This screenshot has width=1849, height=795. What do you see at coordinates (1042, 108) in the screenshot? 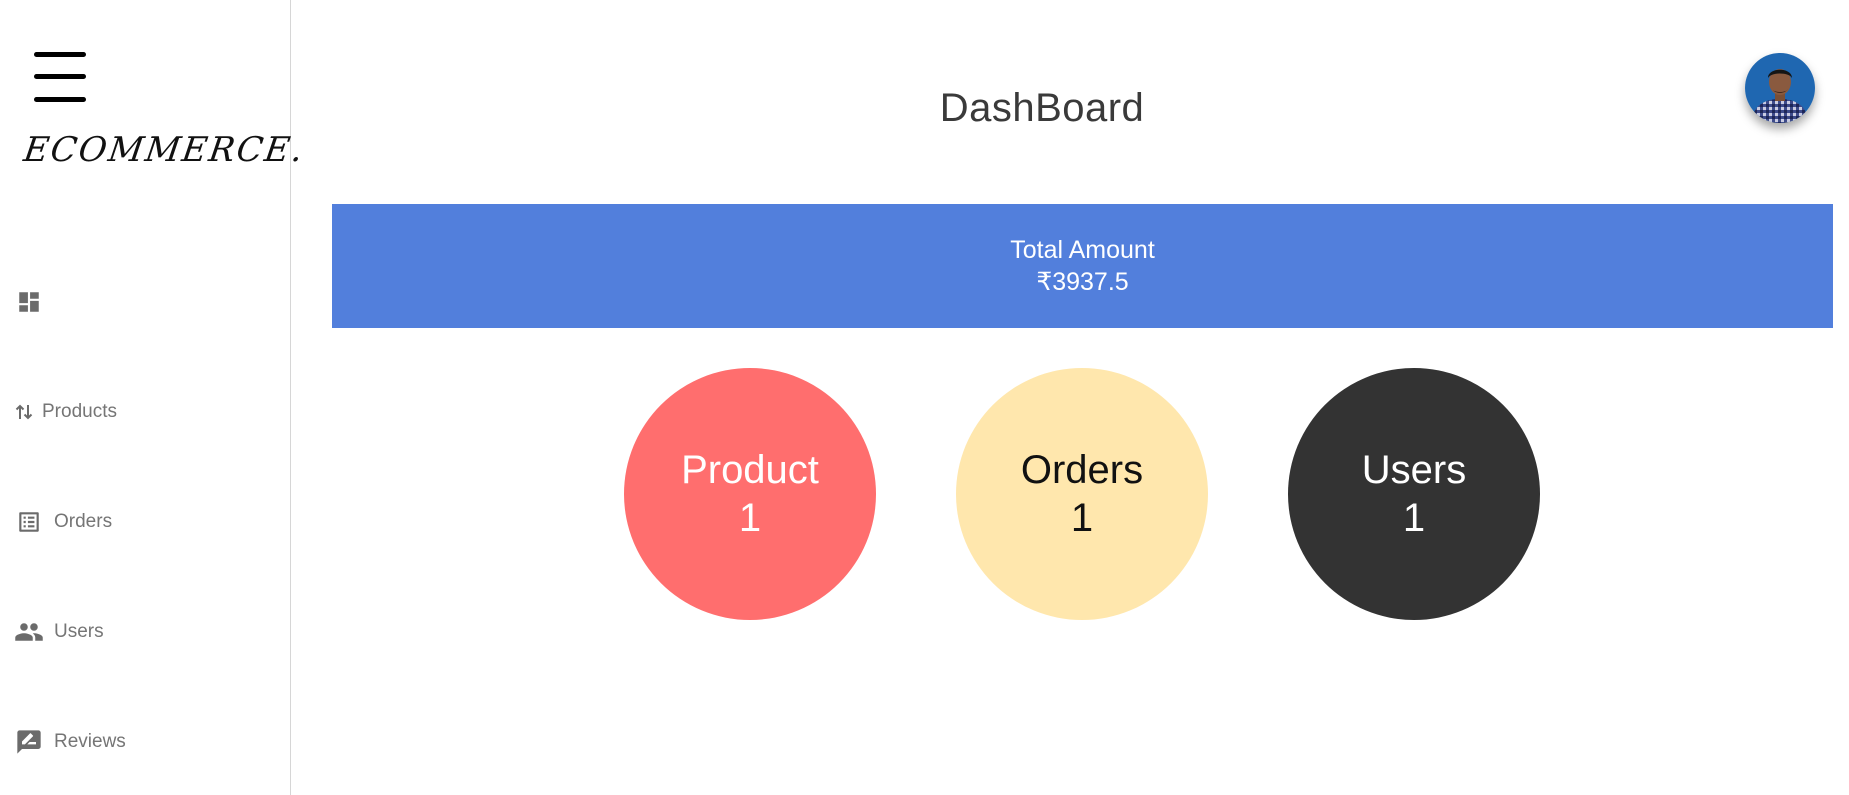
I see `page-title: DashBoard` at bounding box center [1042, 108].